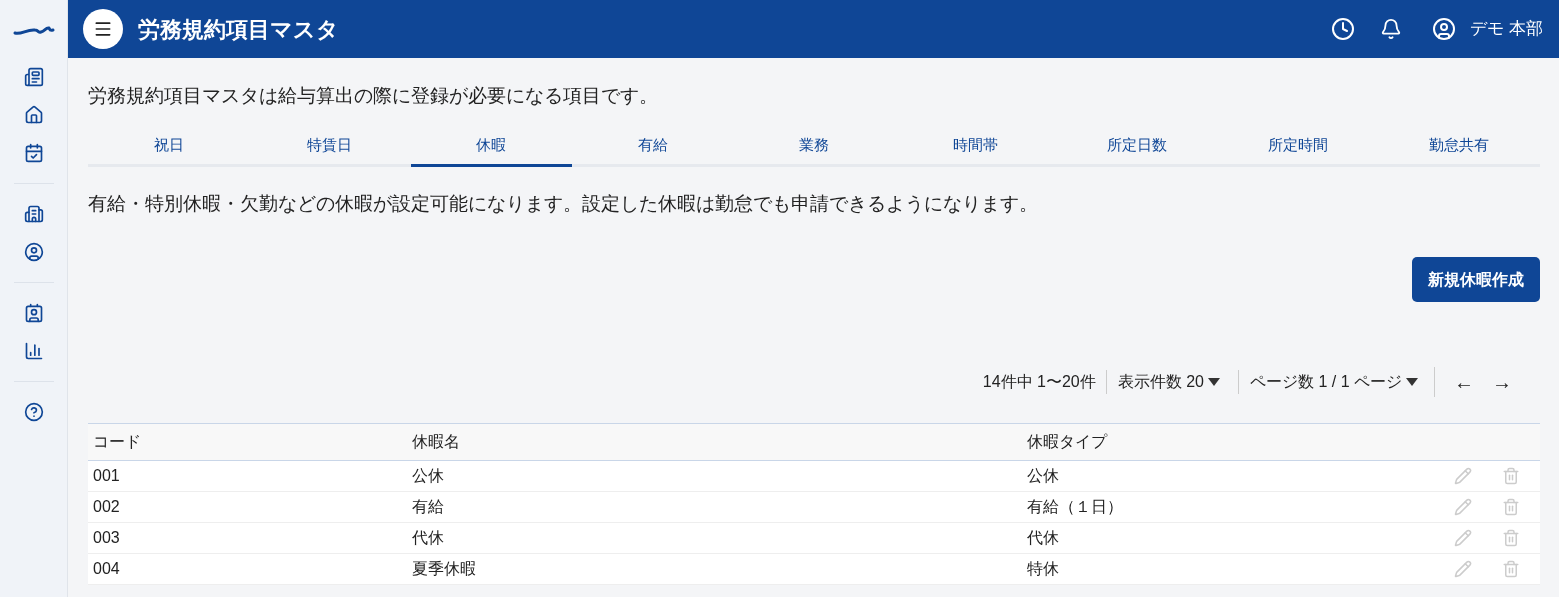 This screenshot has height=597, width=1559. Describe the element at coordinates (444, 569) in the screenshot. I see `table-cell-text: 夏季休暇` at that location.